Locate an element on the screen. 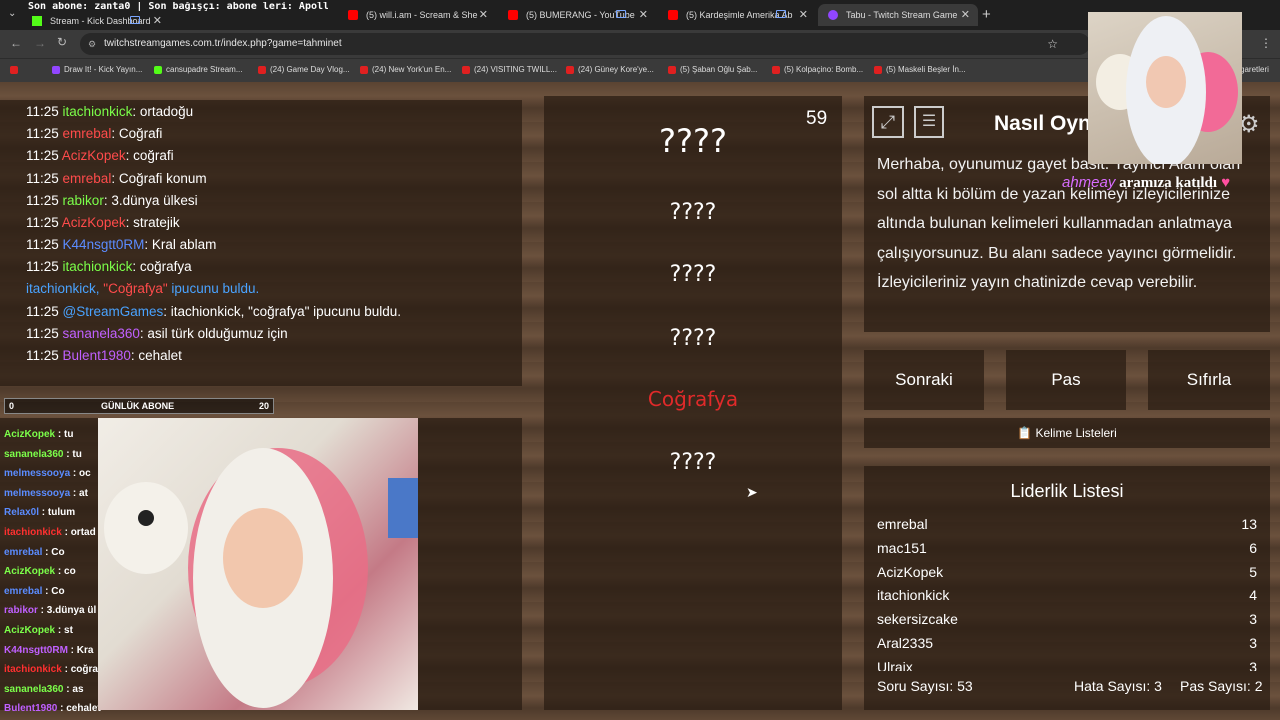 This screenshot has width=1280, height=720. overlay-chat-message: K44nsgtt0RM : Kra is located at coordinates (48, 650).